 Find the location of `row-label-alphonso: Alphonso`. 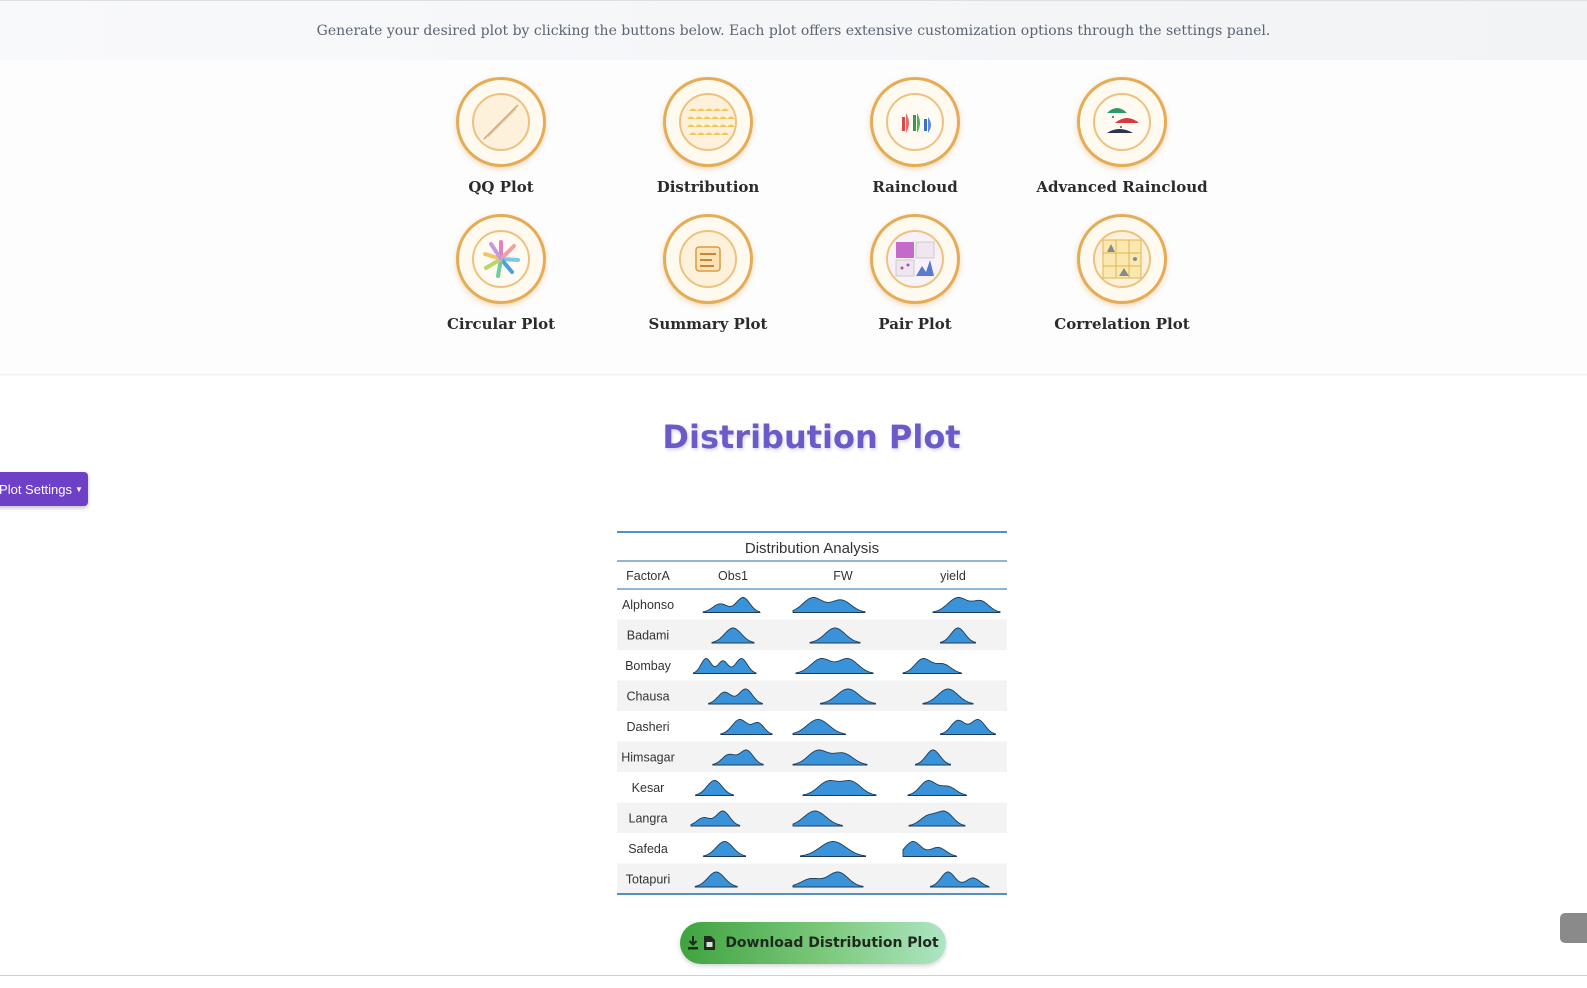

row-label-alphonso: Alphonso is located at coordinates (648, 605).